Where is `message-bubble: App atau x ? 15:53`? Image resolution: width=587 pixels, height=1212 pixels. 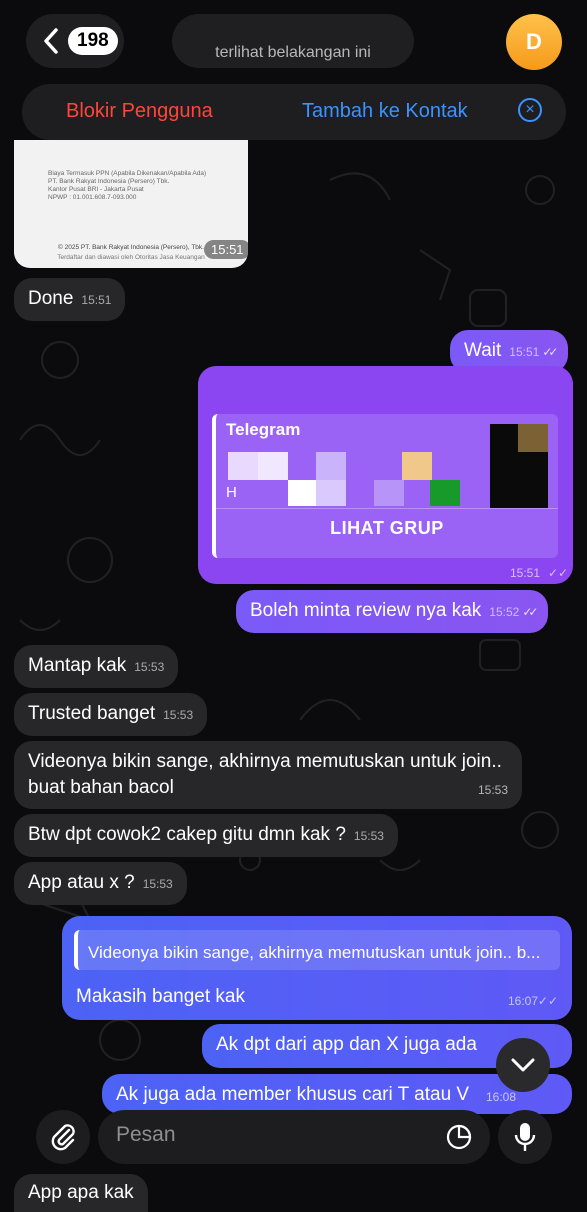
message-bubble: App atau x ? 15:53 is located at coordinates (100, 883).